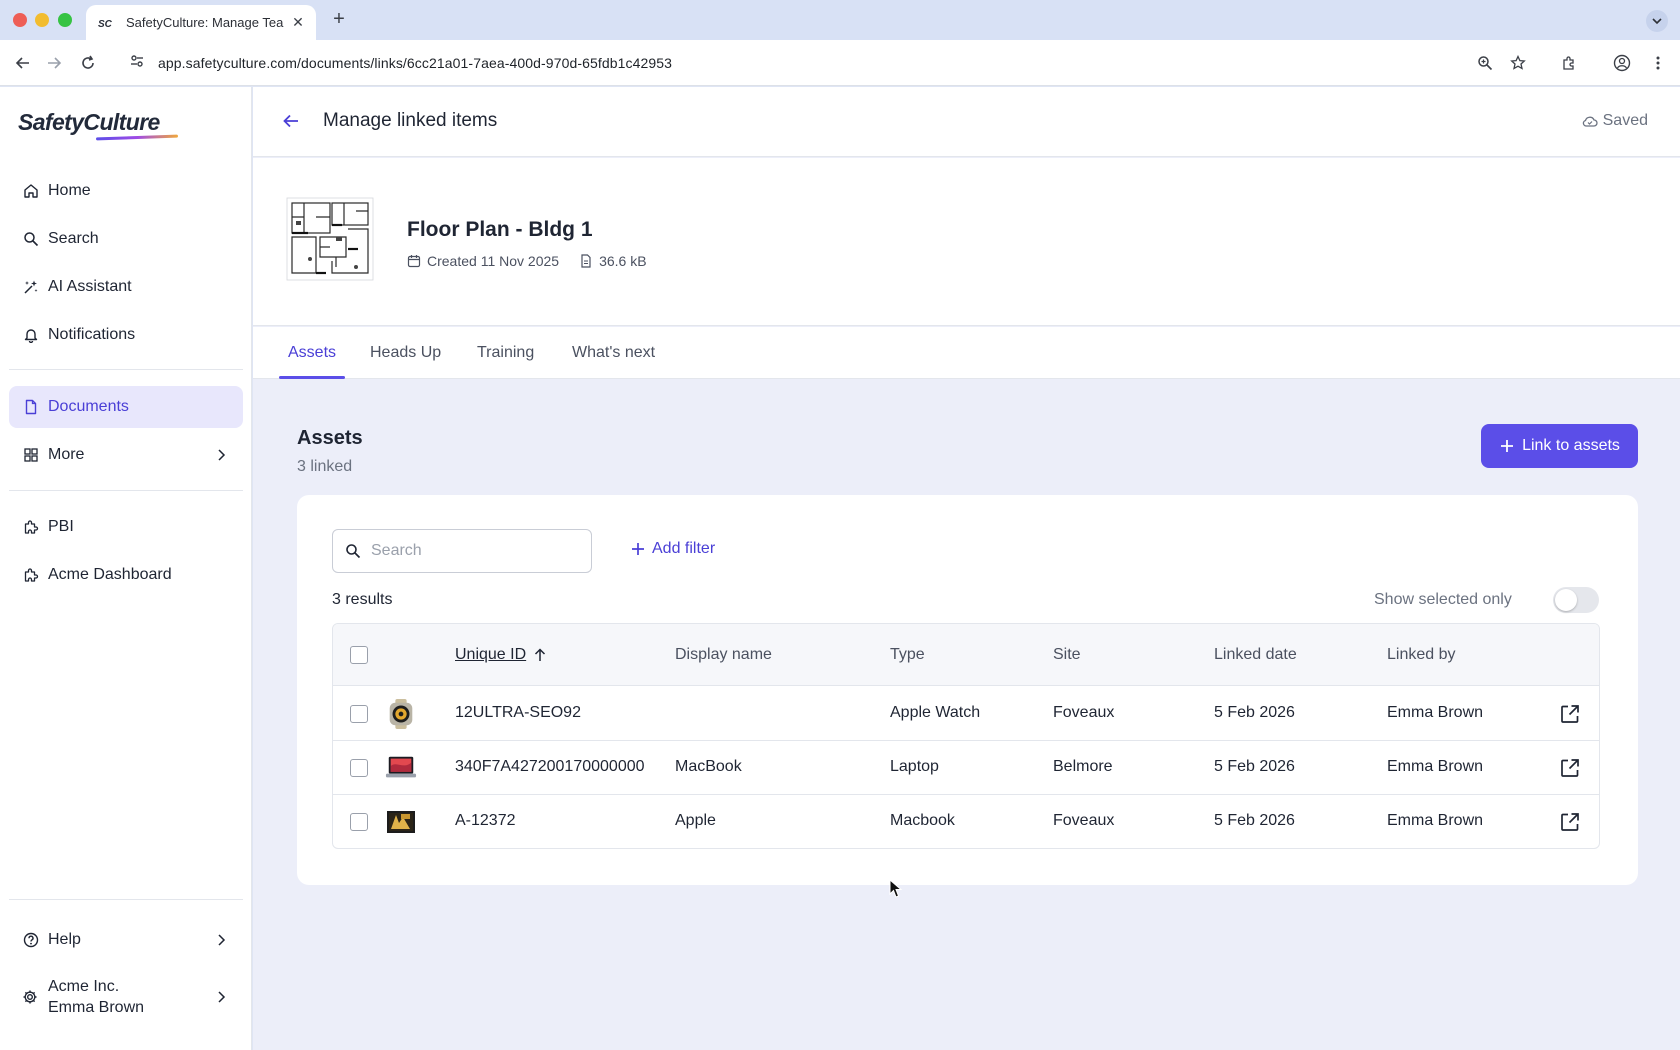 This screenshot has width=1680, height=1050. I want to click on tab-assets: Assets, so click(312, 353).